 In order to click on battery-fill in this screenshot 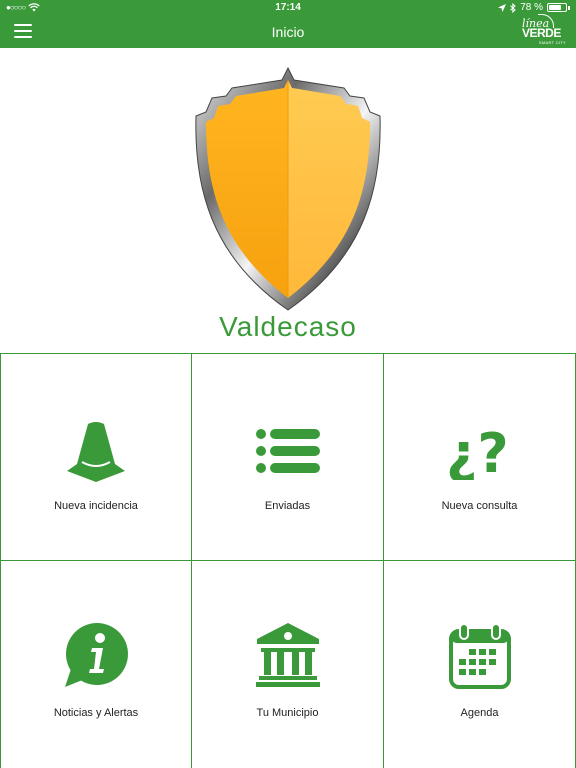, I will do `click(555, 7)`.